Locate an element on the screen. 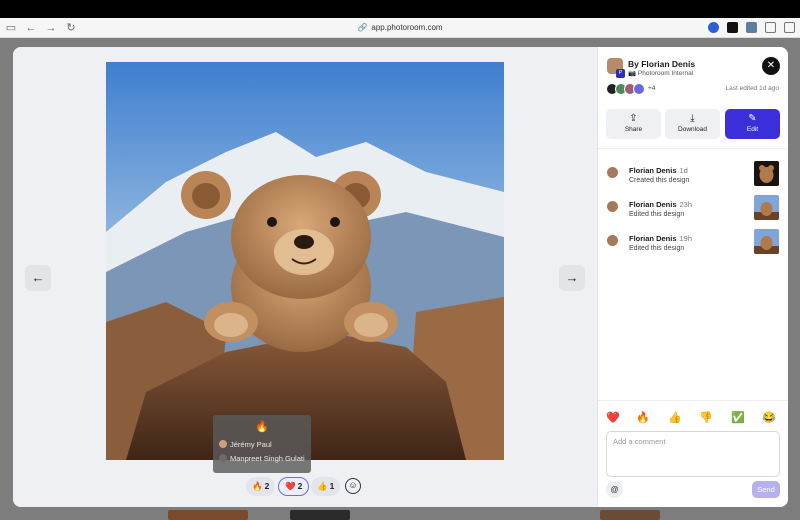 Image resolution: width=800 pixels, height=520 pixels. tooltip-emoji: 🔥 is located at coordinates (262, 427).